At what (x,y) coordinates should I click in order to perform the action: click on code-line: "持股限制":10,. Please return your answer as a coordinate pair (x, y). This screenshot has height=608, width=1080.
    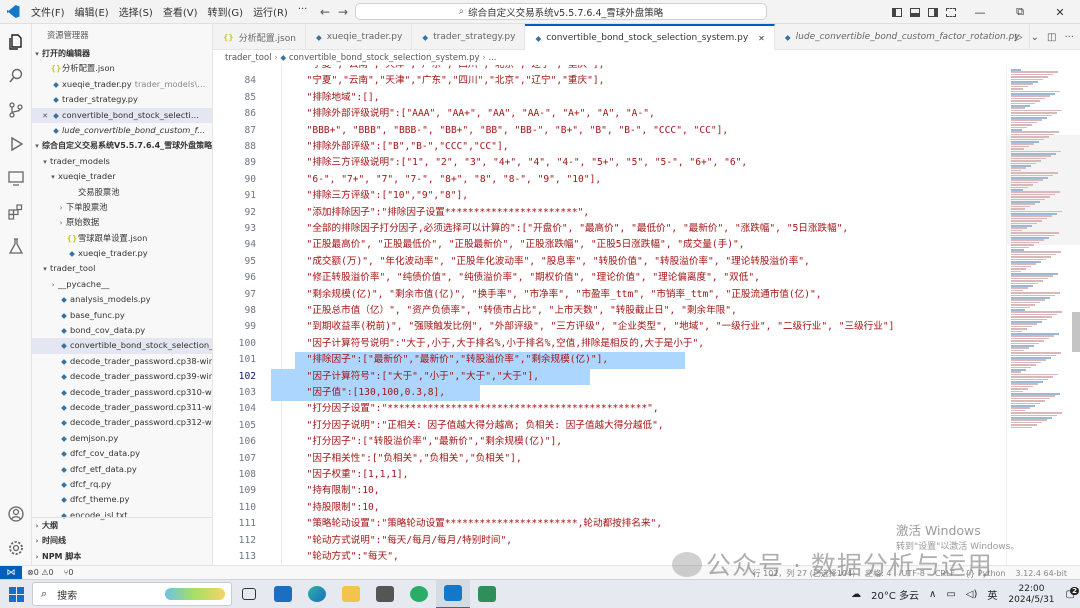
    Looking at the image, I should click on (650, 508).